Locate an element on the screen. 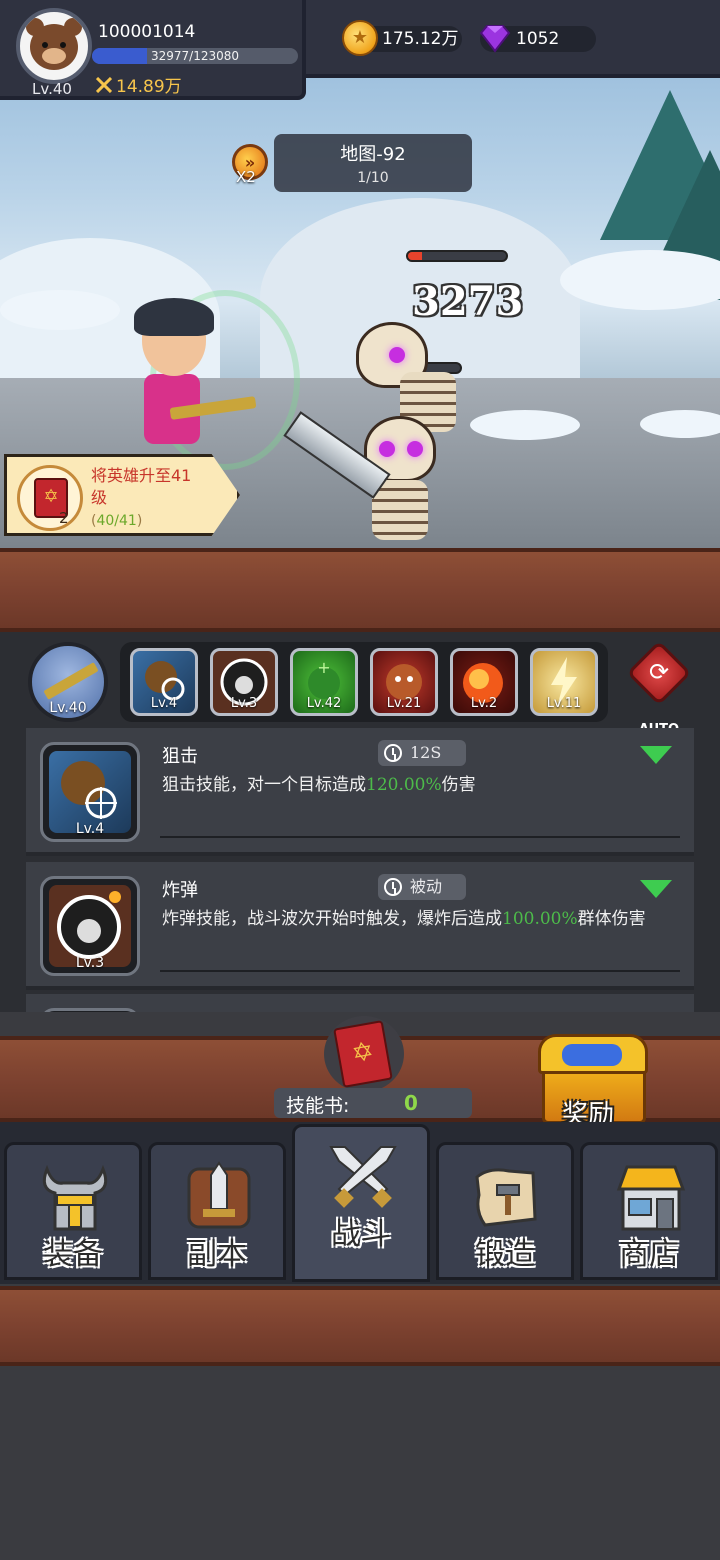  skill-book-value: 0 is located at coordinates (411, 1103).